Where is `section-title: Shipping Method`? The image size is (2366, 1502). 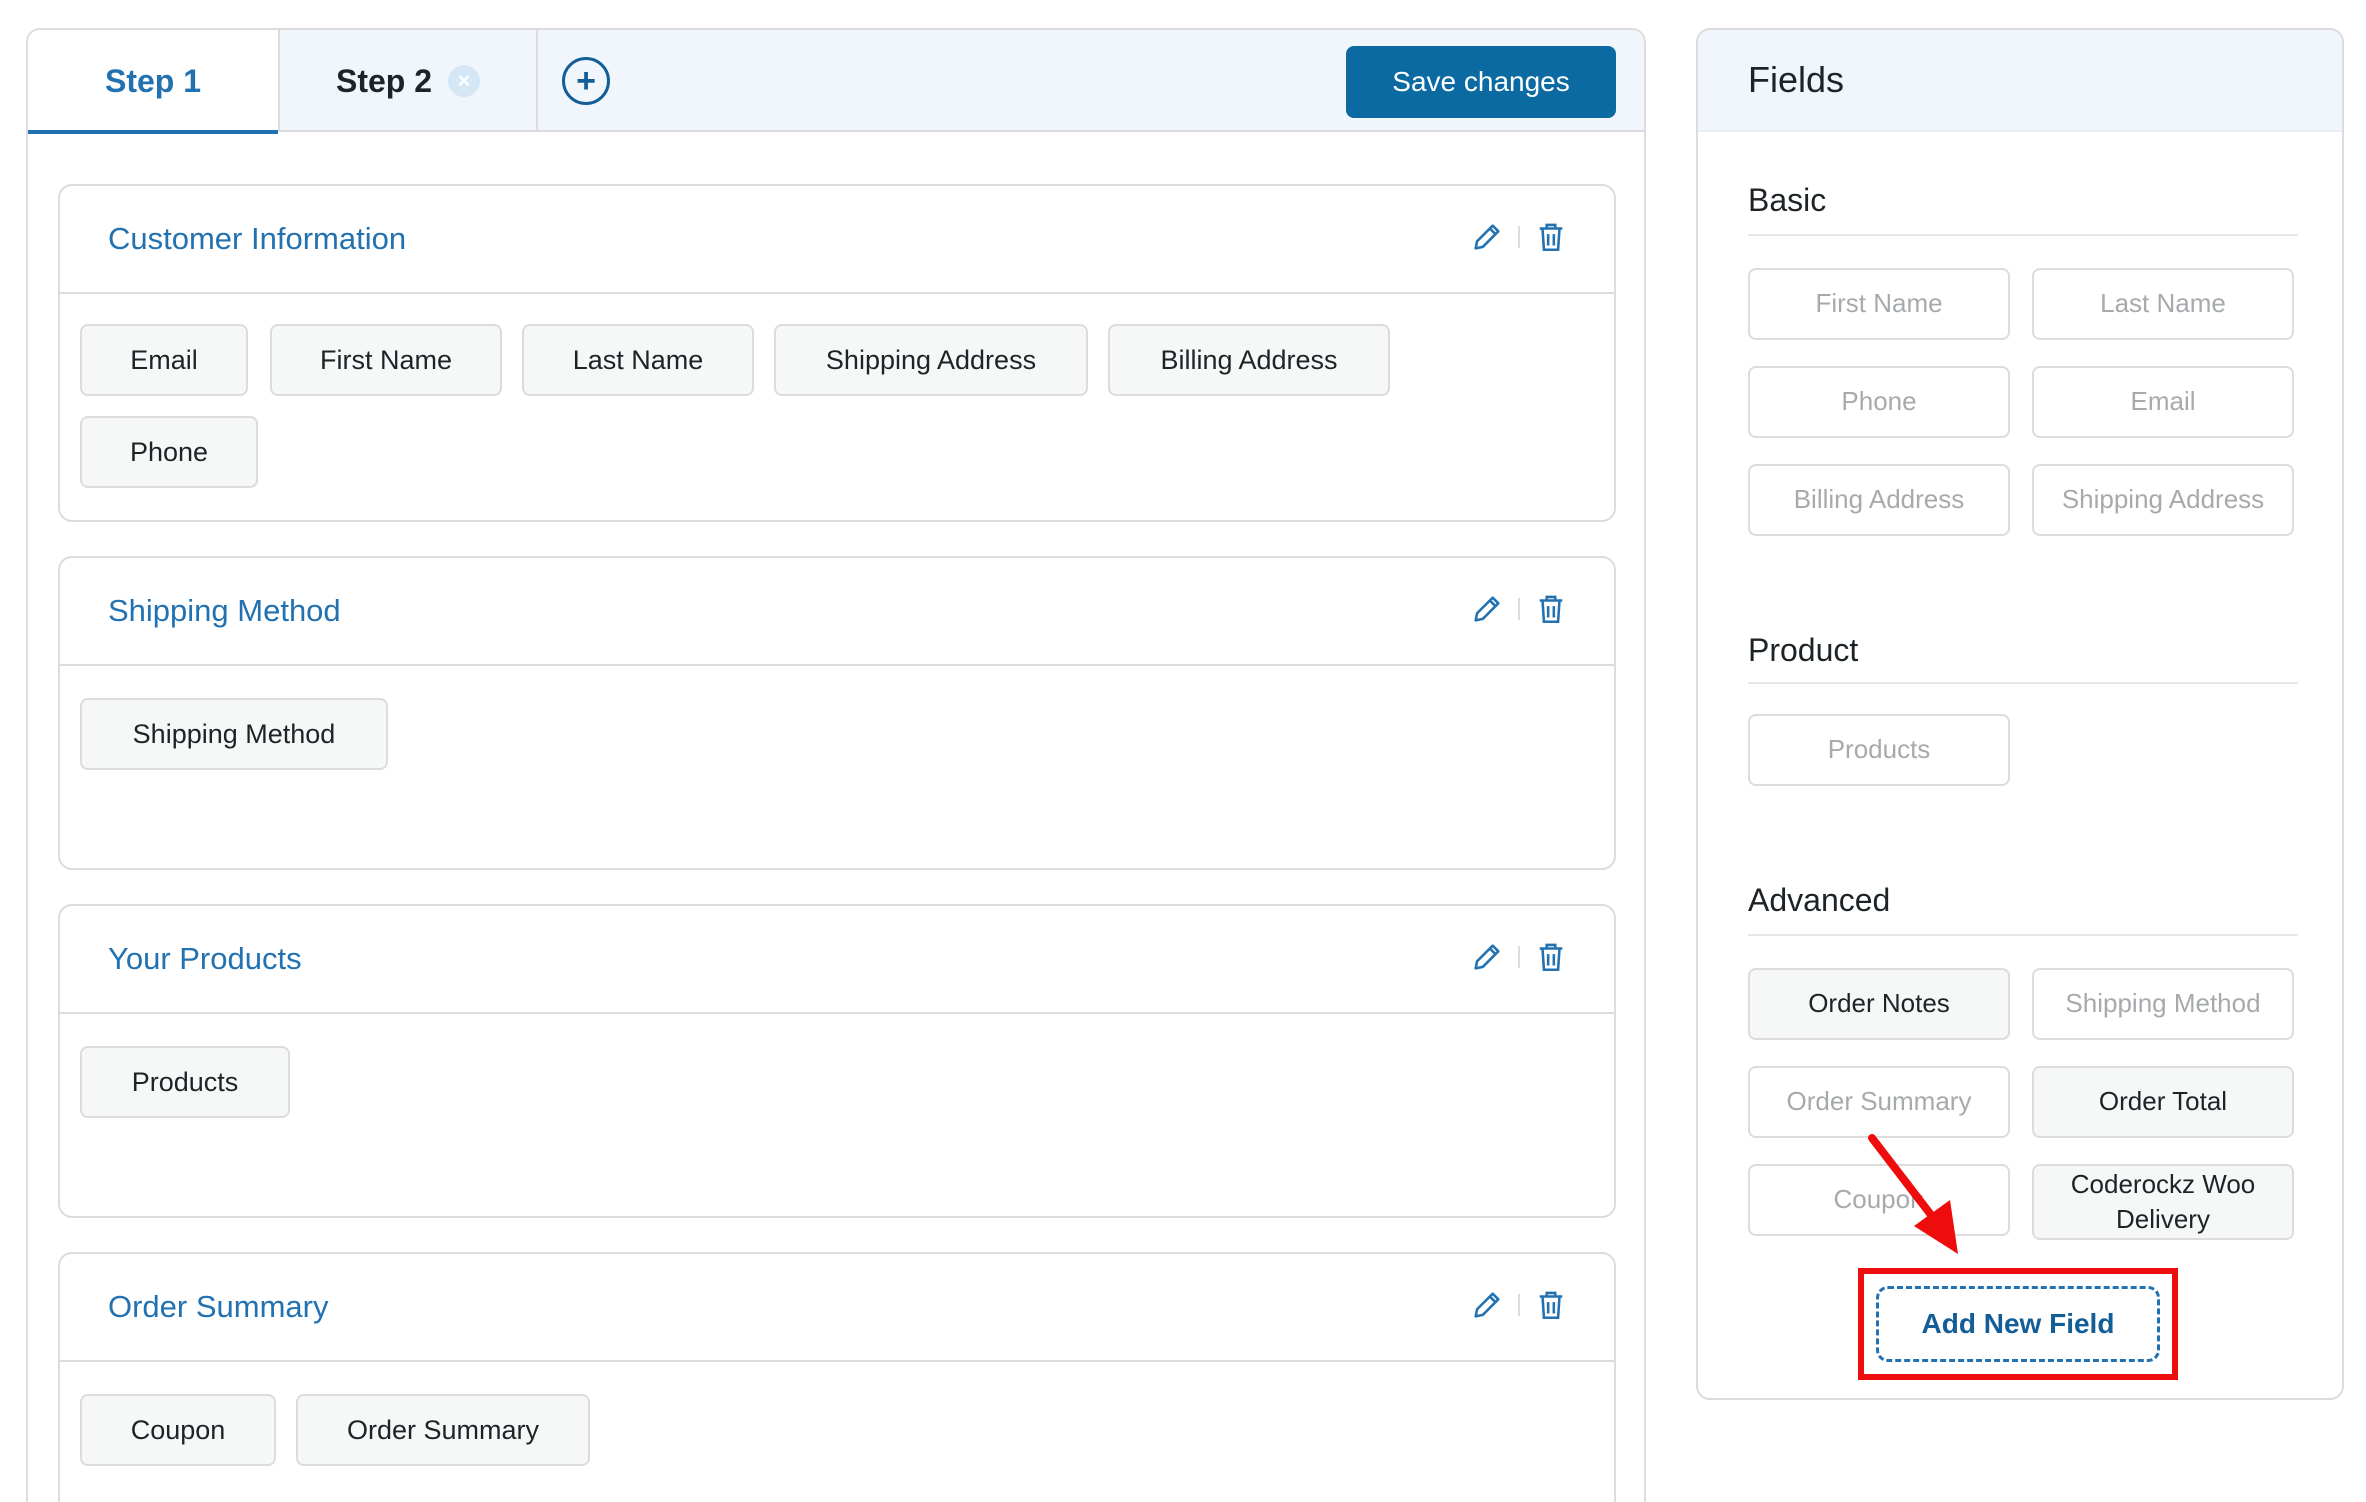
section-title: Shipping Method is located at coordinates (224, 610).